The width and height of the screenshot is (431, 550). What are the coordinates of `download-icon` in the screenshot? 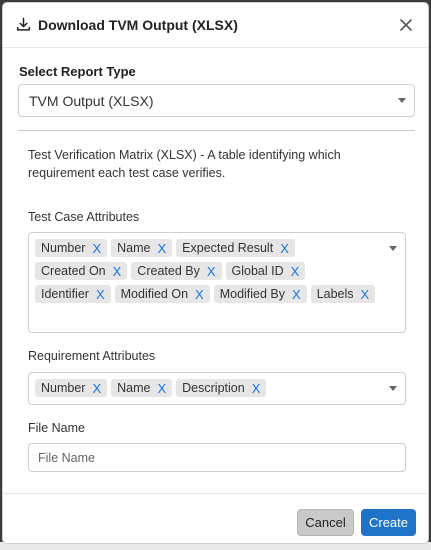 It's located at (24, 25).